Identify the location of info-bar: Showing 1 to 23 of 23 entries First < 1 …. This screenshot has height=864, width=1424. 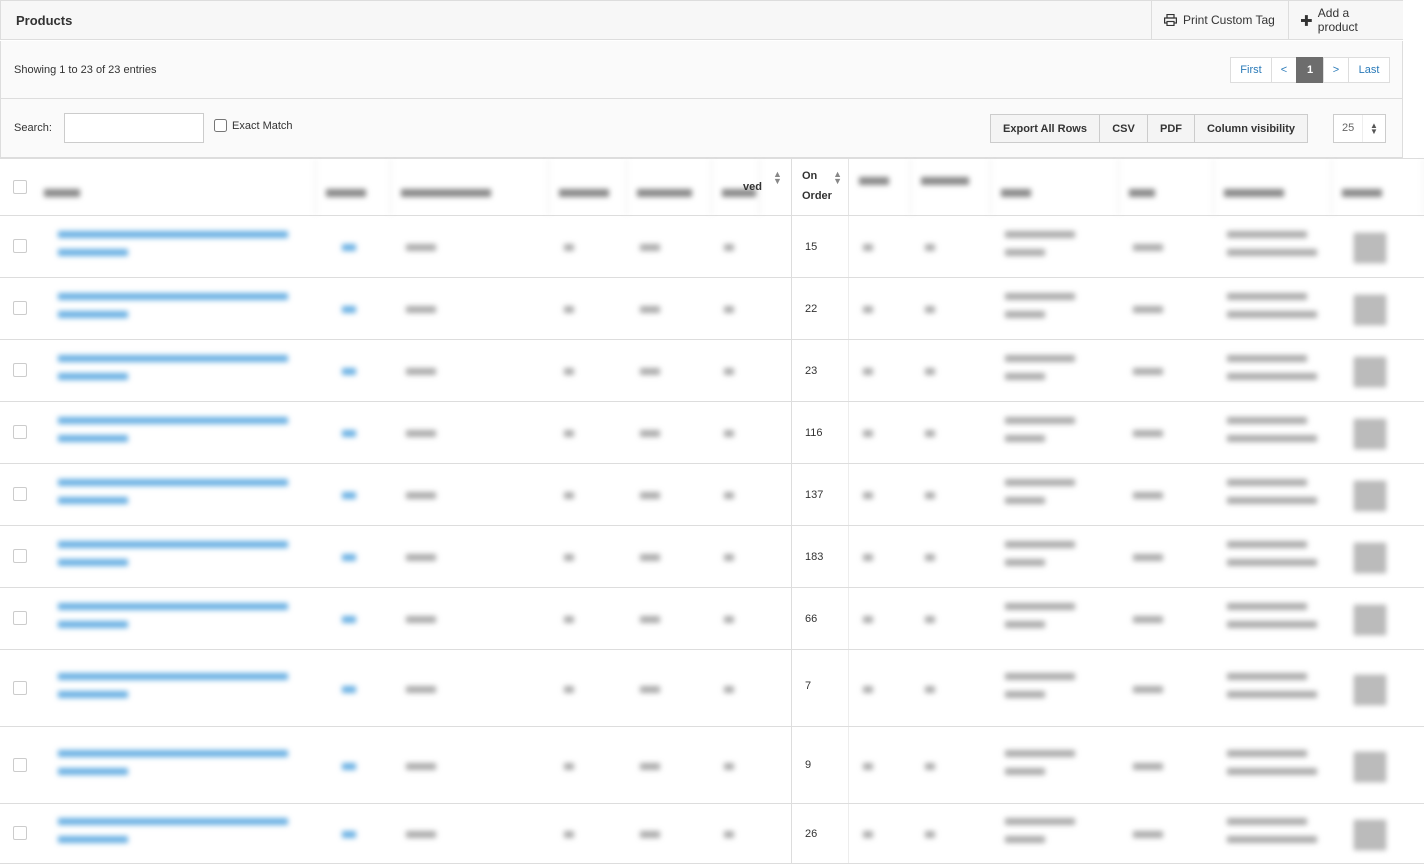
(701, 70).